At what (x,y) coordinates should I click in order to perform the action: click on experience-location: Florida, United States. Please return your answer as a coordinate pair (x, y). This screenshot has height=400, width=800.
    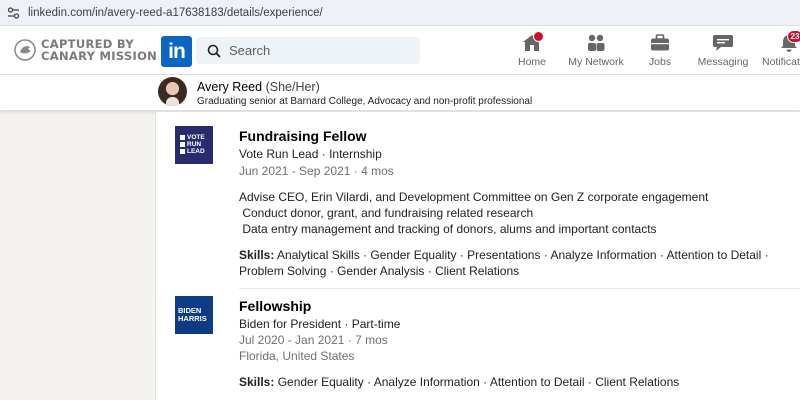
    Looking at the image, I should click on (297, 356).